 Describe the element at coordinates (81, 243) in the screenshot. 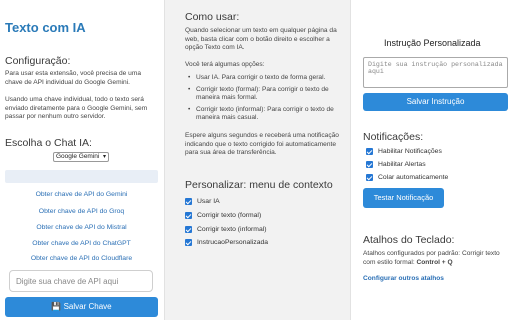

I see `link-chatgpt-key: Obter chave de API do ChatGPT` at that location.